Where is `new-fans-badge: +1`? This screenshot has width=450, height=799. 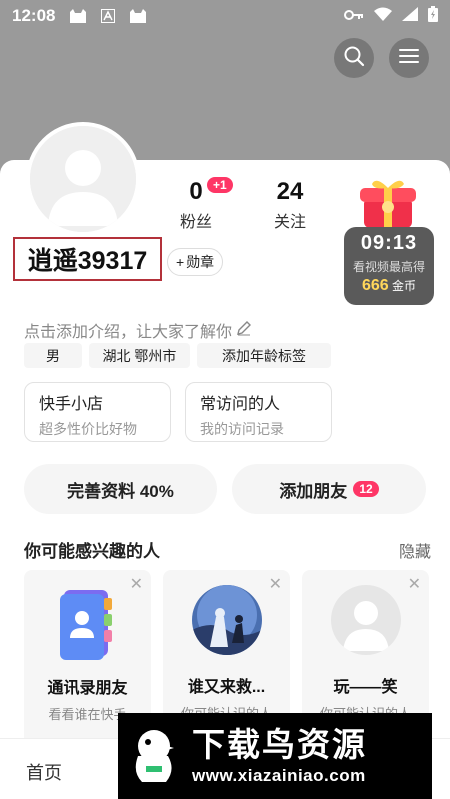
new-fans-badge: +1 is located at coordinates (220, 185).